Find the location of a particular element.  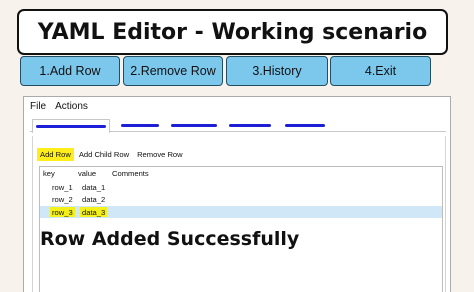

column-header-value: value is located at coordinates (87, 173).